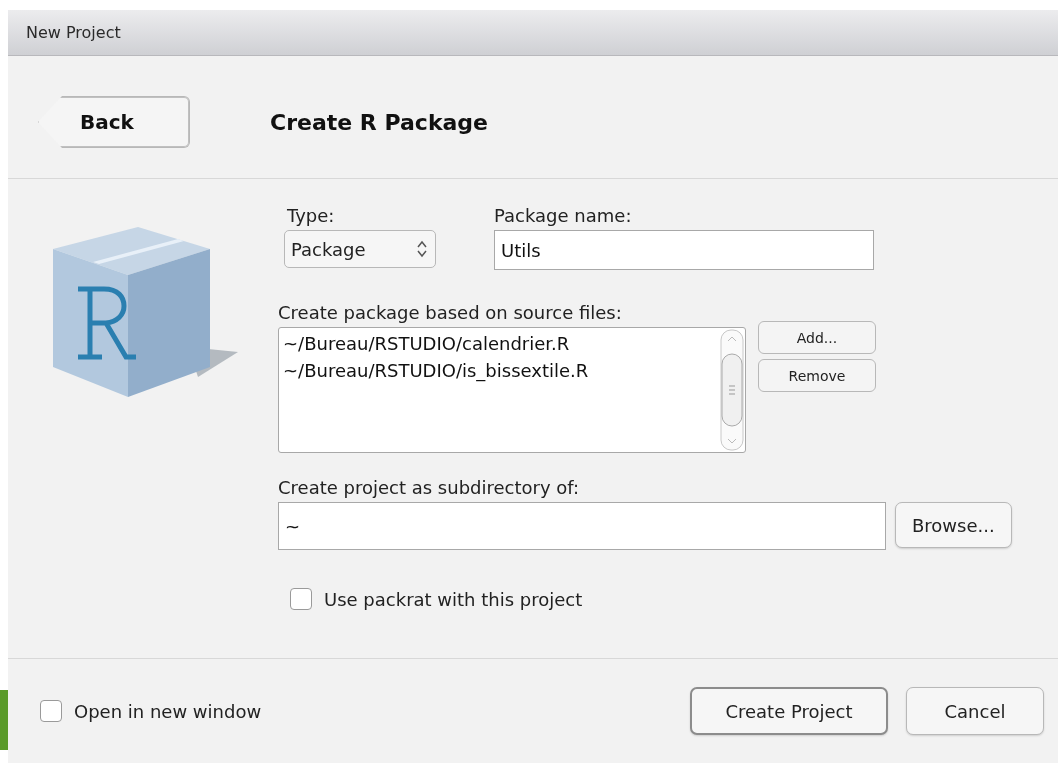 The width and height of the screenshot is (1058, 763). I want to click on field-label: Package name:, so click(563, 215).